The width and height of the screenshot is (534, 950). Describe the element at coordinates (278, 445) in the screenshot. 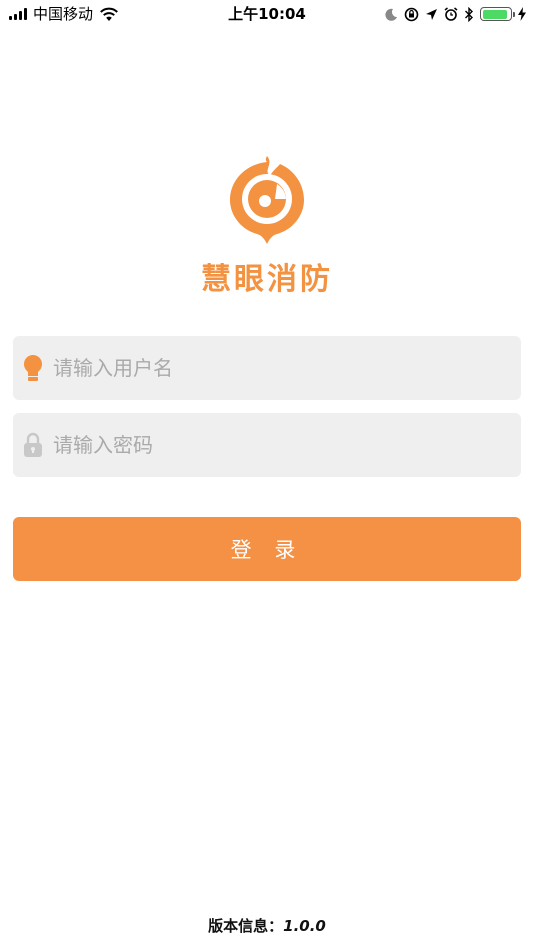

I see `password-input` at that location.